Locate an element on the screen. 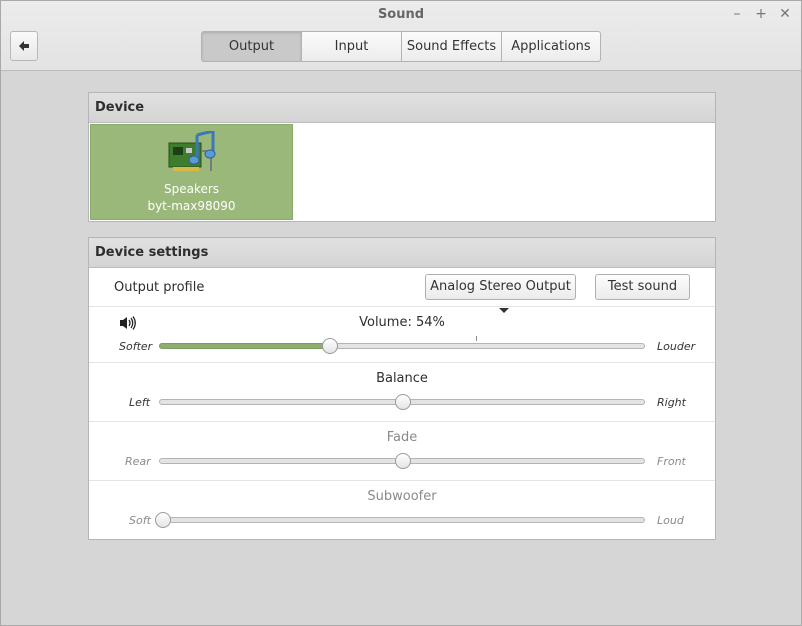  volume-max-label: Louder is located at coordinates (676, 346).